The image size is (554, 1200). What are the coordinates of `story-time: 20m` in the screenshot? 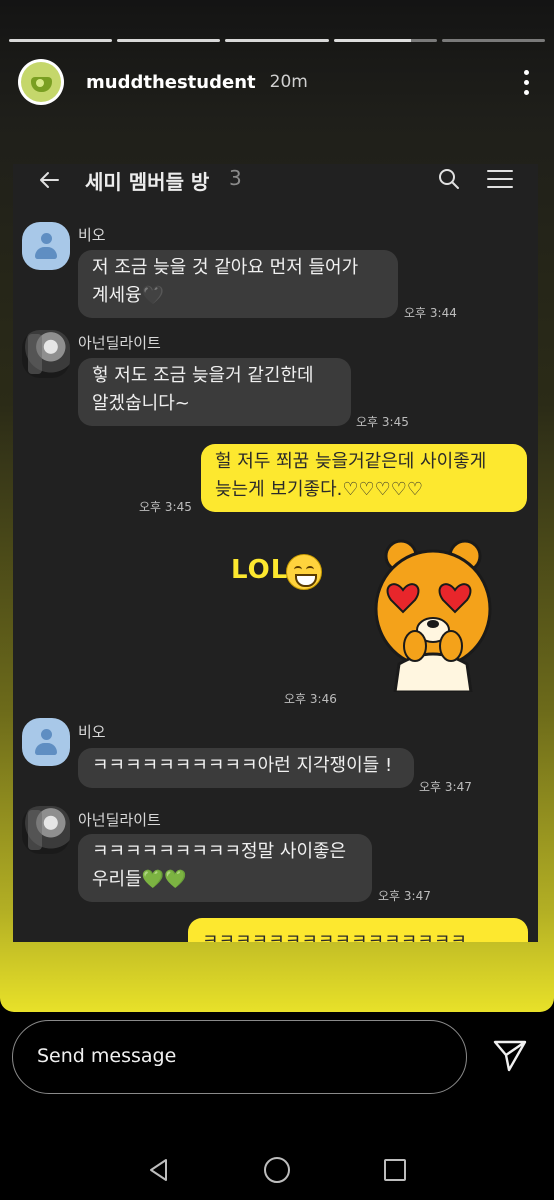 It's located at (288, 82).